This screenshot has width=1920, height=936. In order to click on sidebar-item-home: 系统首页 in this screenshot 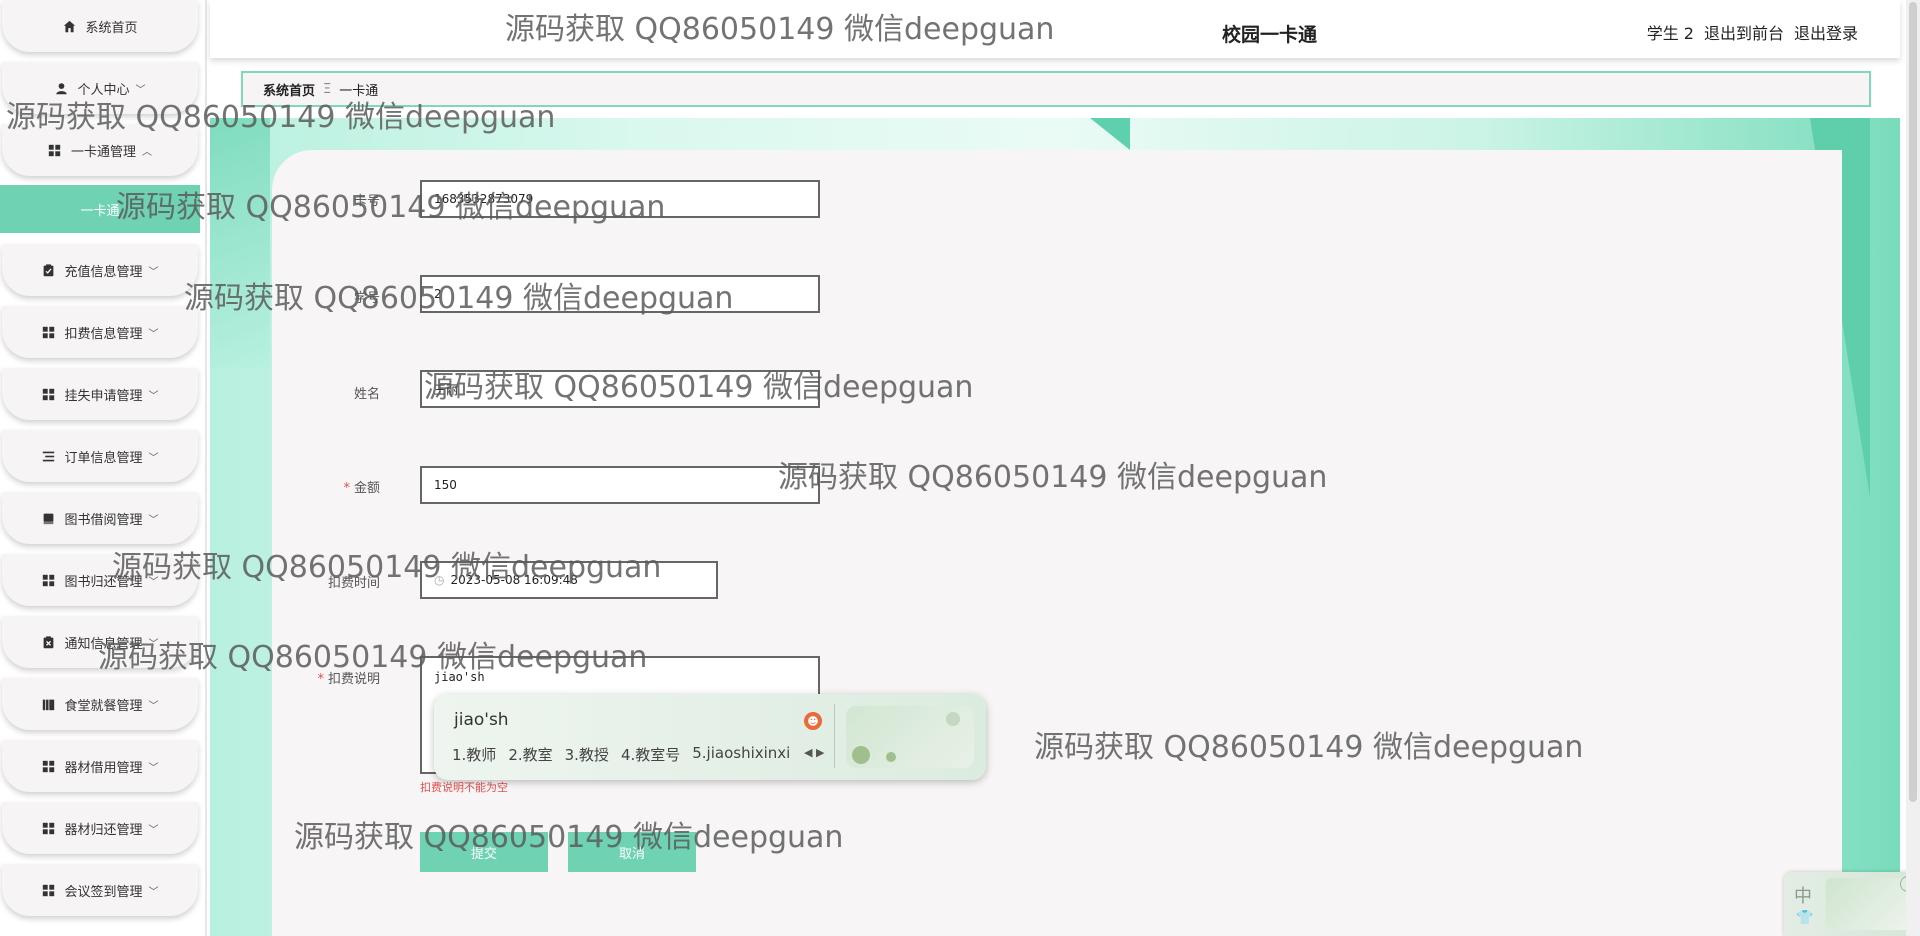, I will do `click(100, 26)`.